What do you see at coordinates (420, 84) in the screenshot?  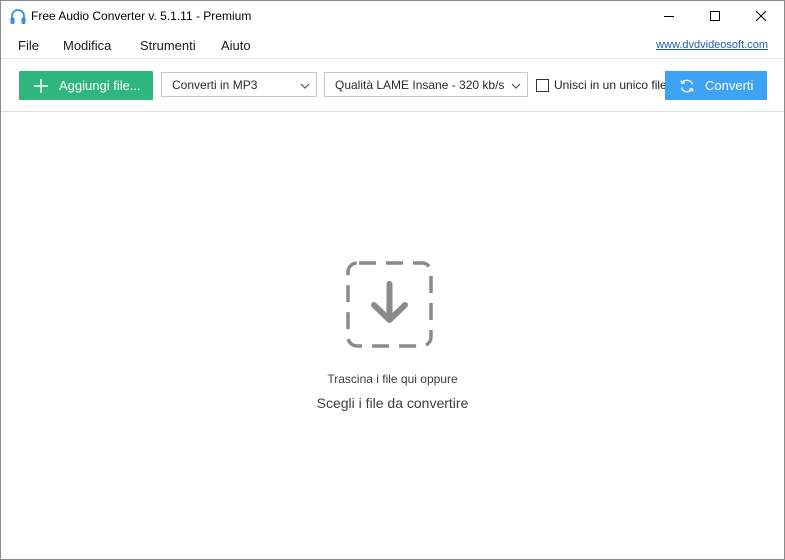 I see `quality-select-value: Qualità LAME Insane - 320 kb/s` at bounding box center [420, 84].